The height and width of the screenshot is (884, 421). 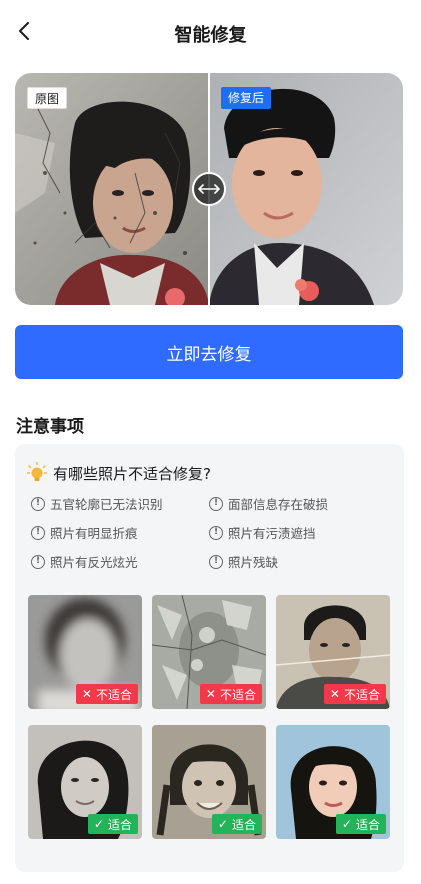 I want to click on question-row: 有哪些照片不适合修复?, so click(x=119, y=473).